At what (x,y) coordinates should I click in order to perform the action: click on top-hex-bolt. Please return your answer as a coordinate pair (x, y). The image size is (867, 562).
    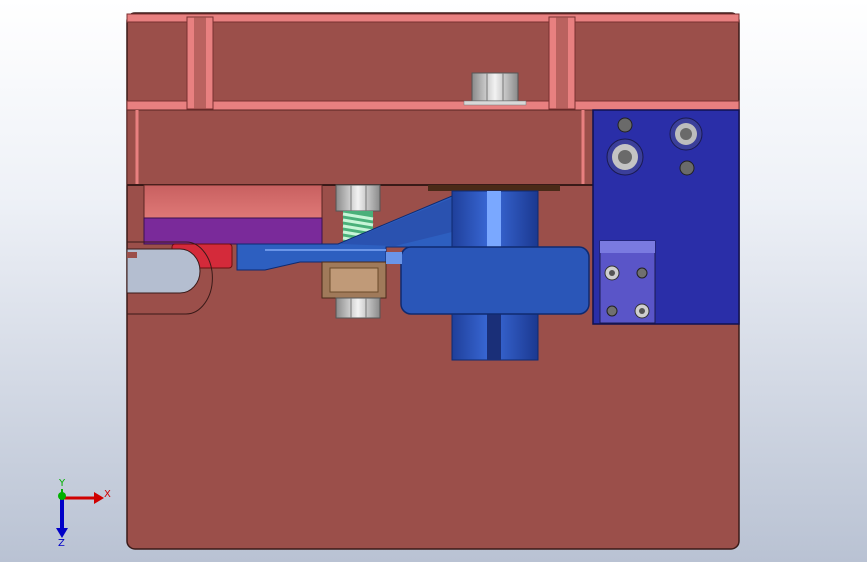
    Looking at the image, I should click on (495, 87).